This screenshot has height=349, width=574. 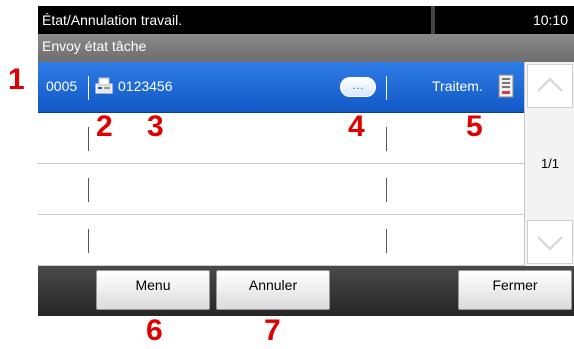 I want to click on bottom-bar: Menu Annuler Fermer, so click(x=306, y=291).